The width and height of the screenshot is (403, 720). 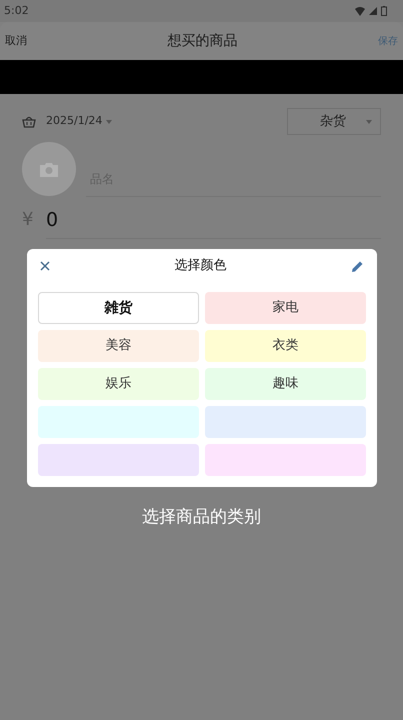 I want to click on color-swatch: 雑货, so click(x=118, y=308).